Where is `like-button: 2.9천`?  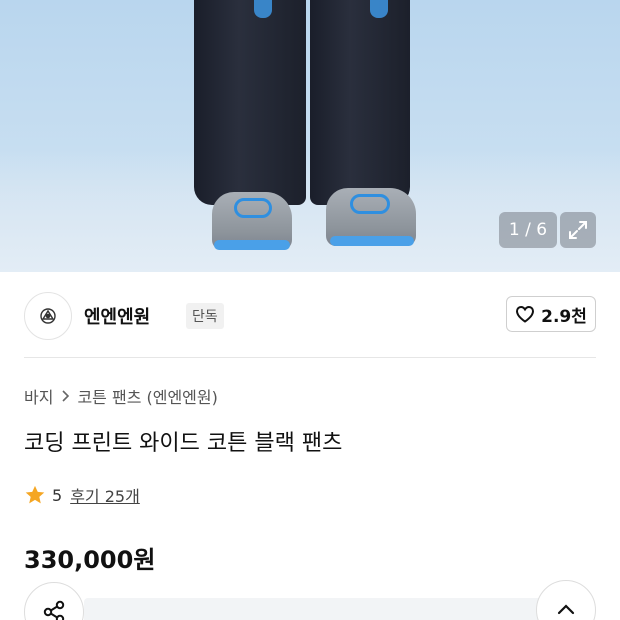 like-button: 2.9천 is located at coordinates (551, 314).